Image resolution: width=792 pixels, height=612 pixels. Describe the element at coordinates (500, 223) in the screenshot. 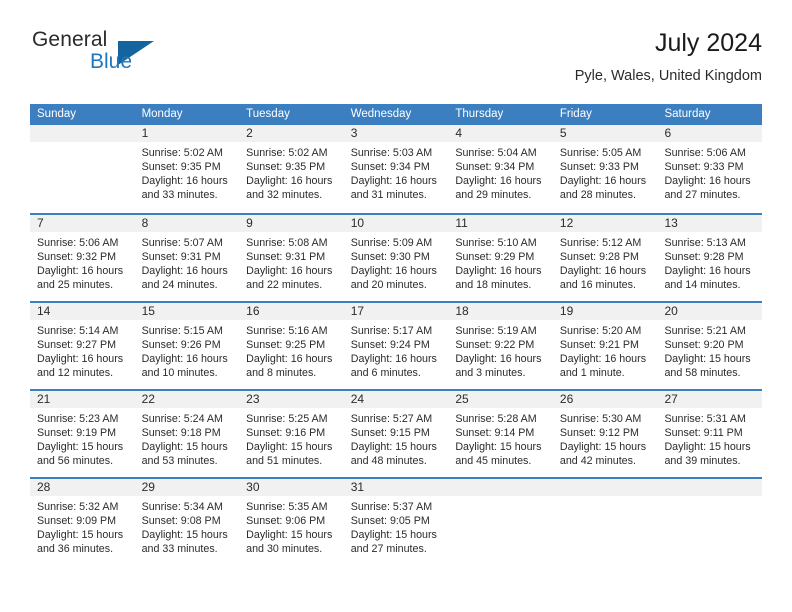

I see `date-number-band: 11` at that location.